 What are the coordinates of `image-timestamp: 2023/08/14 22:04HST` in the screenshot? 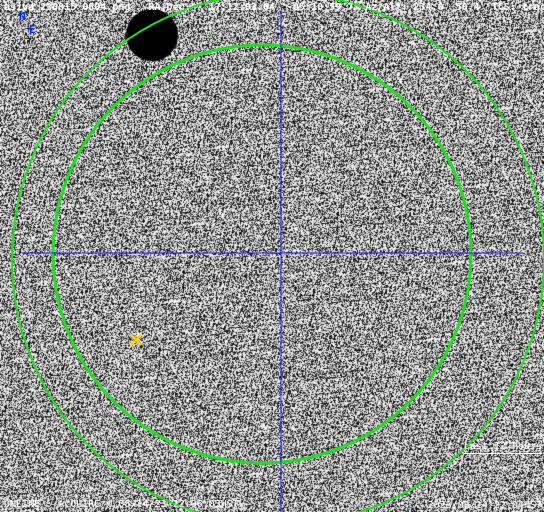 It's located at (484, 505).